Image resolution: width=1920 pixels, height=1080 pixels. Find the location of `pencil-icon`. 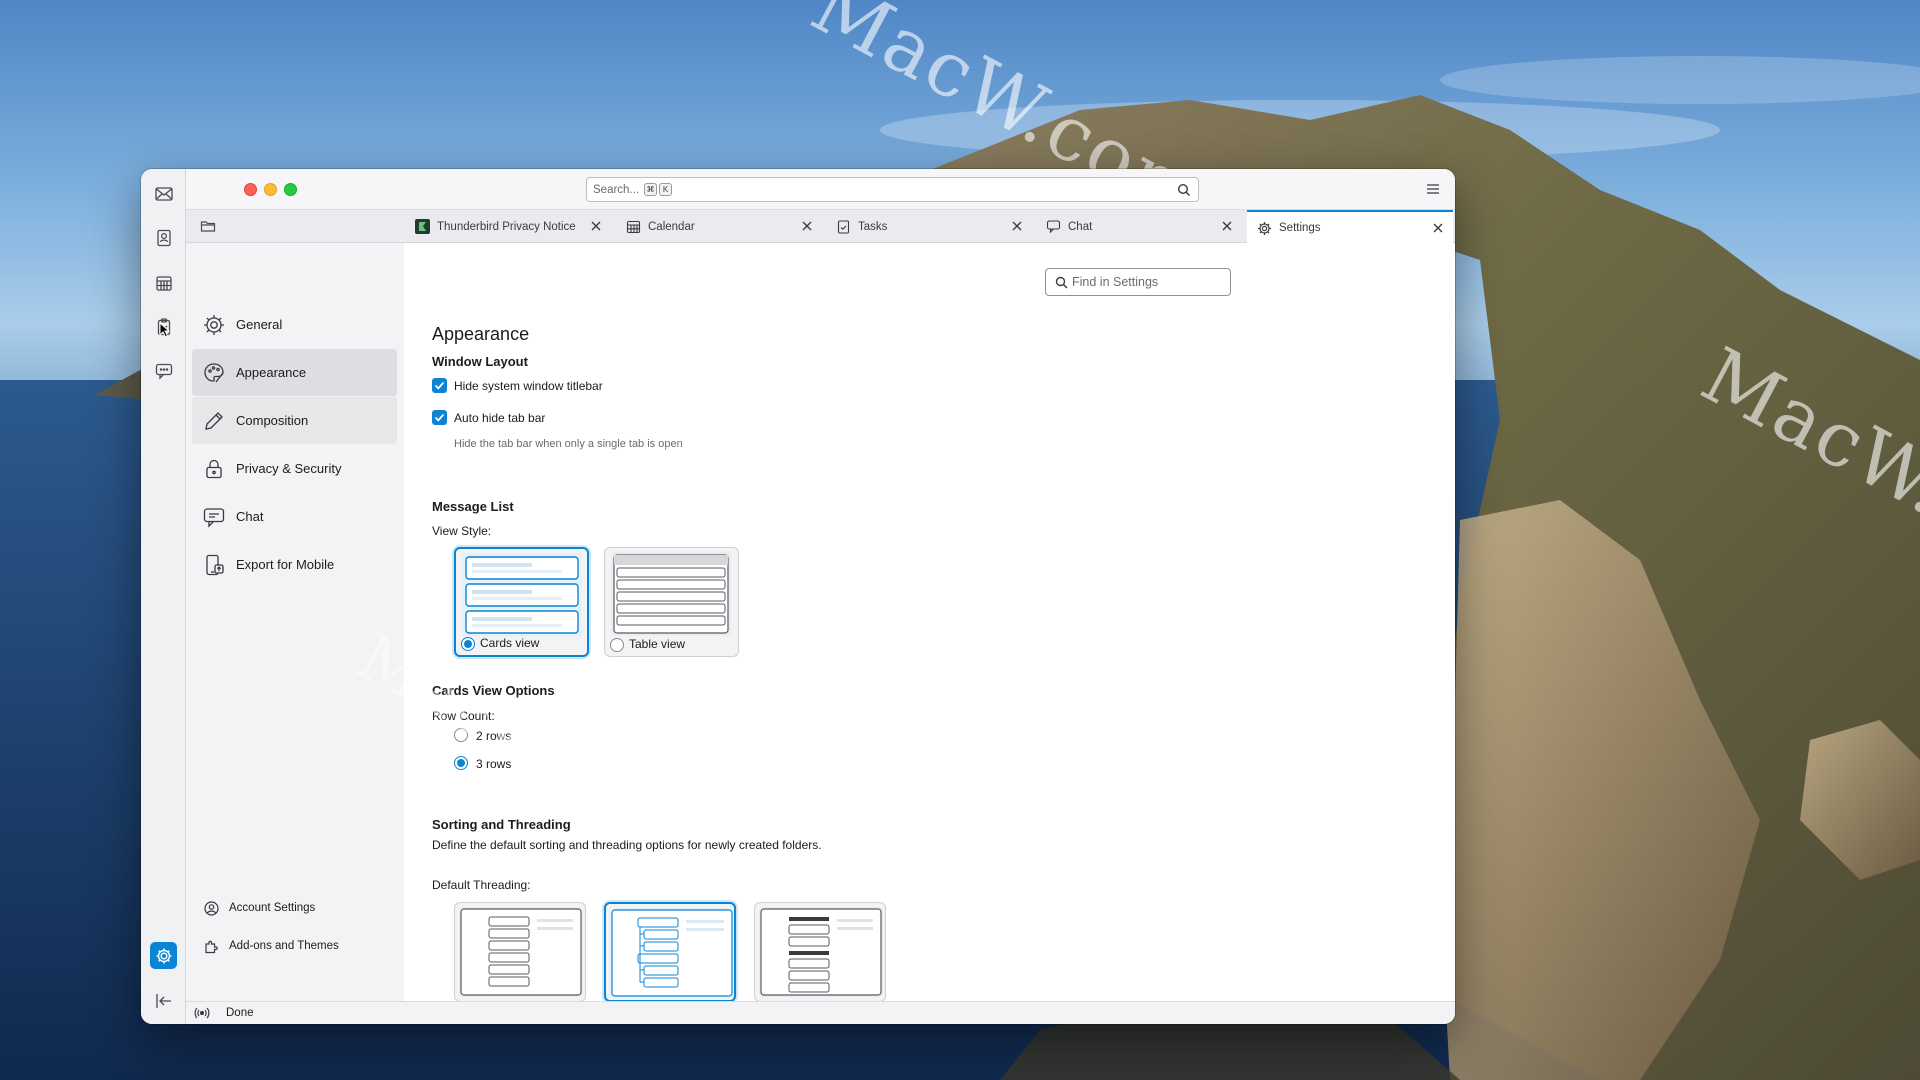

pencil-icon is located at coordinates (214, 420).